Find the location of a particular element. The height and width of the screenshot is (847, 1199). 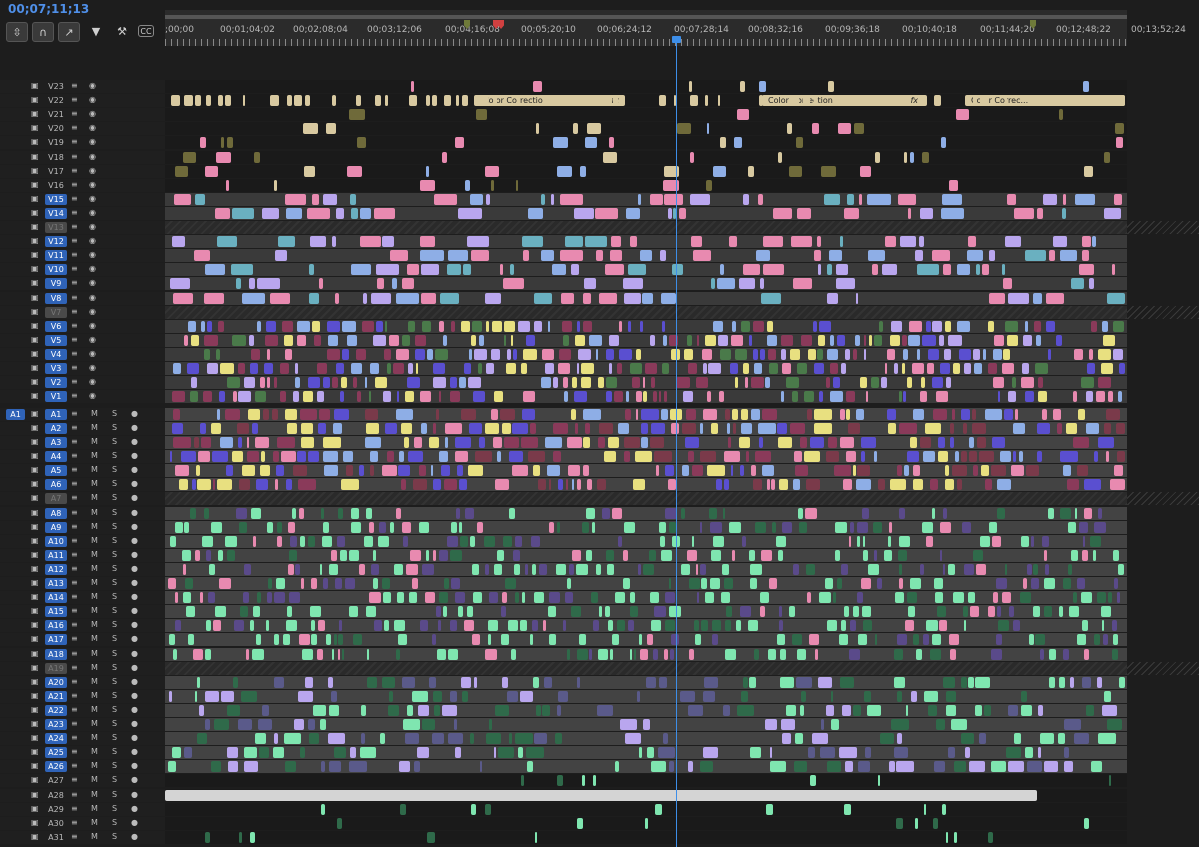

track-lane-a9 is located at coordinates (646, 527).